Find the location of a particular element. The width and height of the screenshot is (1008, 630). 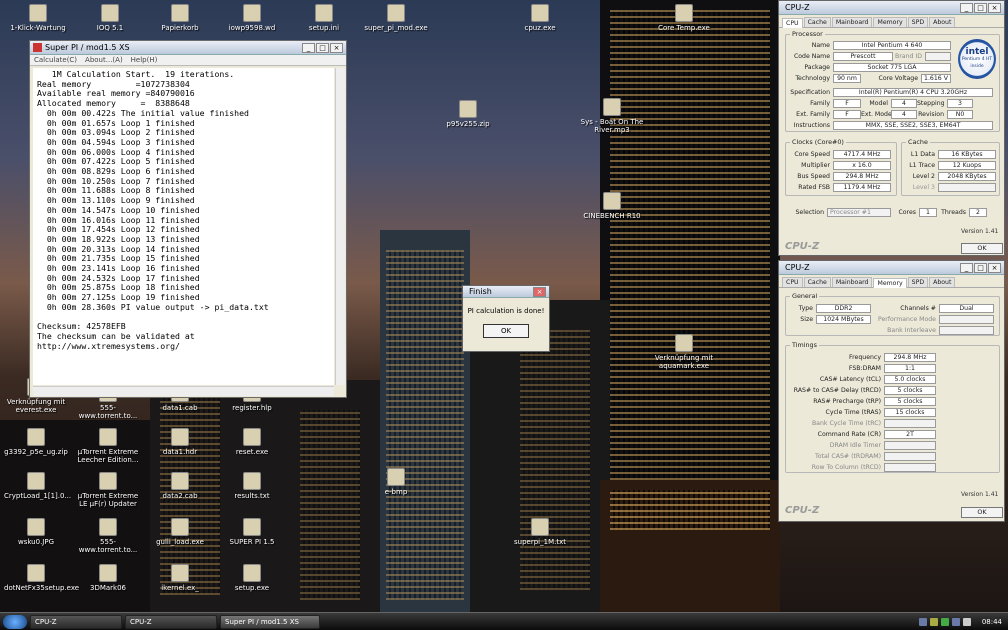

horizontal-scrollbar is located at coordinates (183, 391).